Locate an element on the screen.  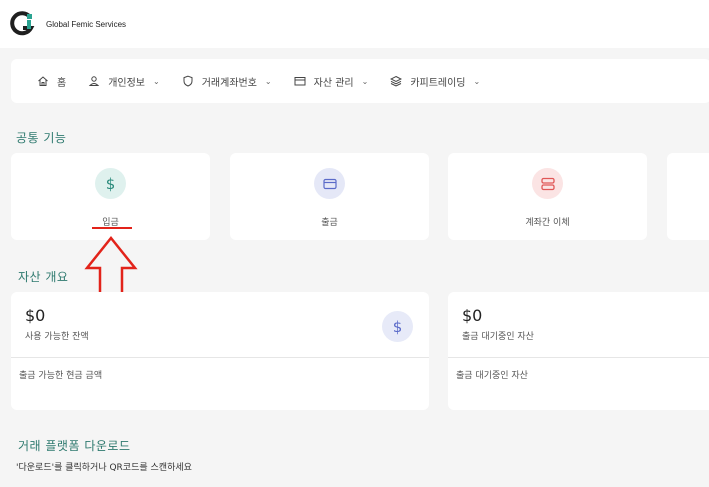
available-balance-amount: $0 is located at coordinates (35, 315).